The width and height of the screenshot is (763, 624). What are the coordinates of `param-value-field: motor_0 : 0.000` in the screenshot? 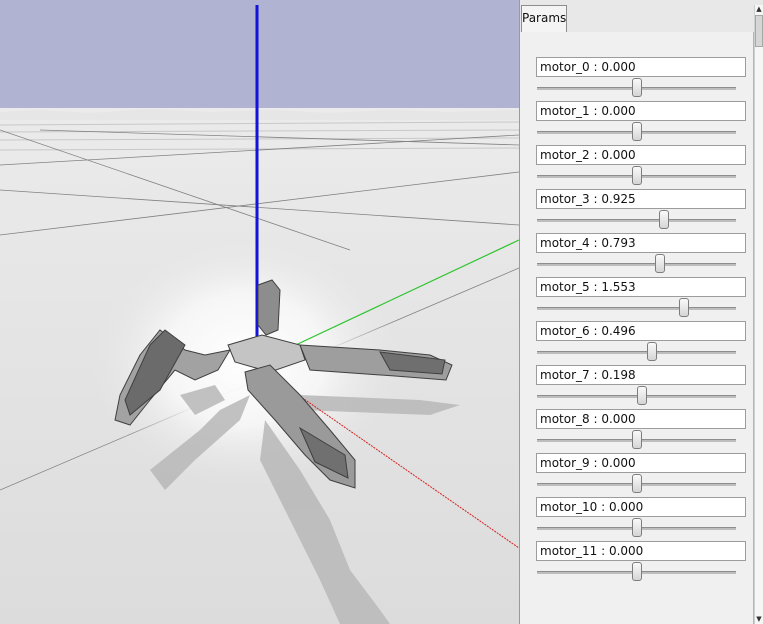 It's located at (641, 67).